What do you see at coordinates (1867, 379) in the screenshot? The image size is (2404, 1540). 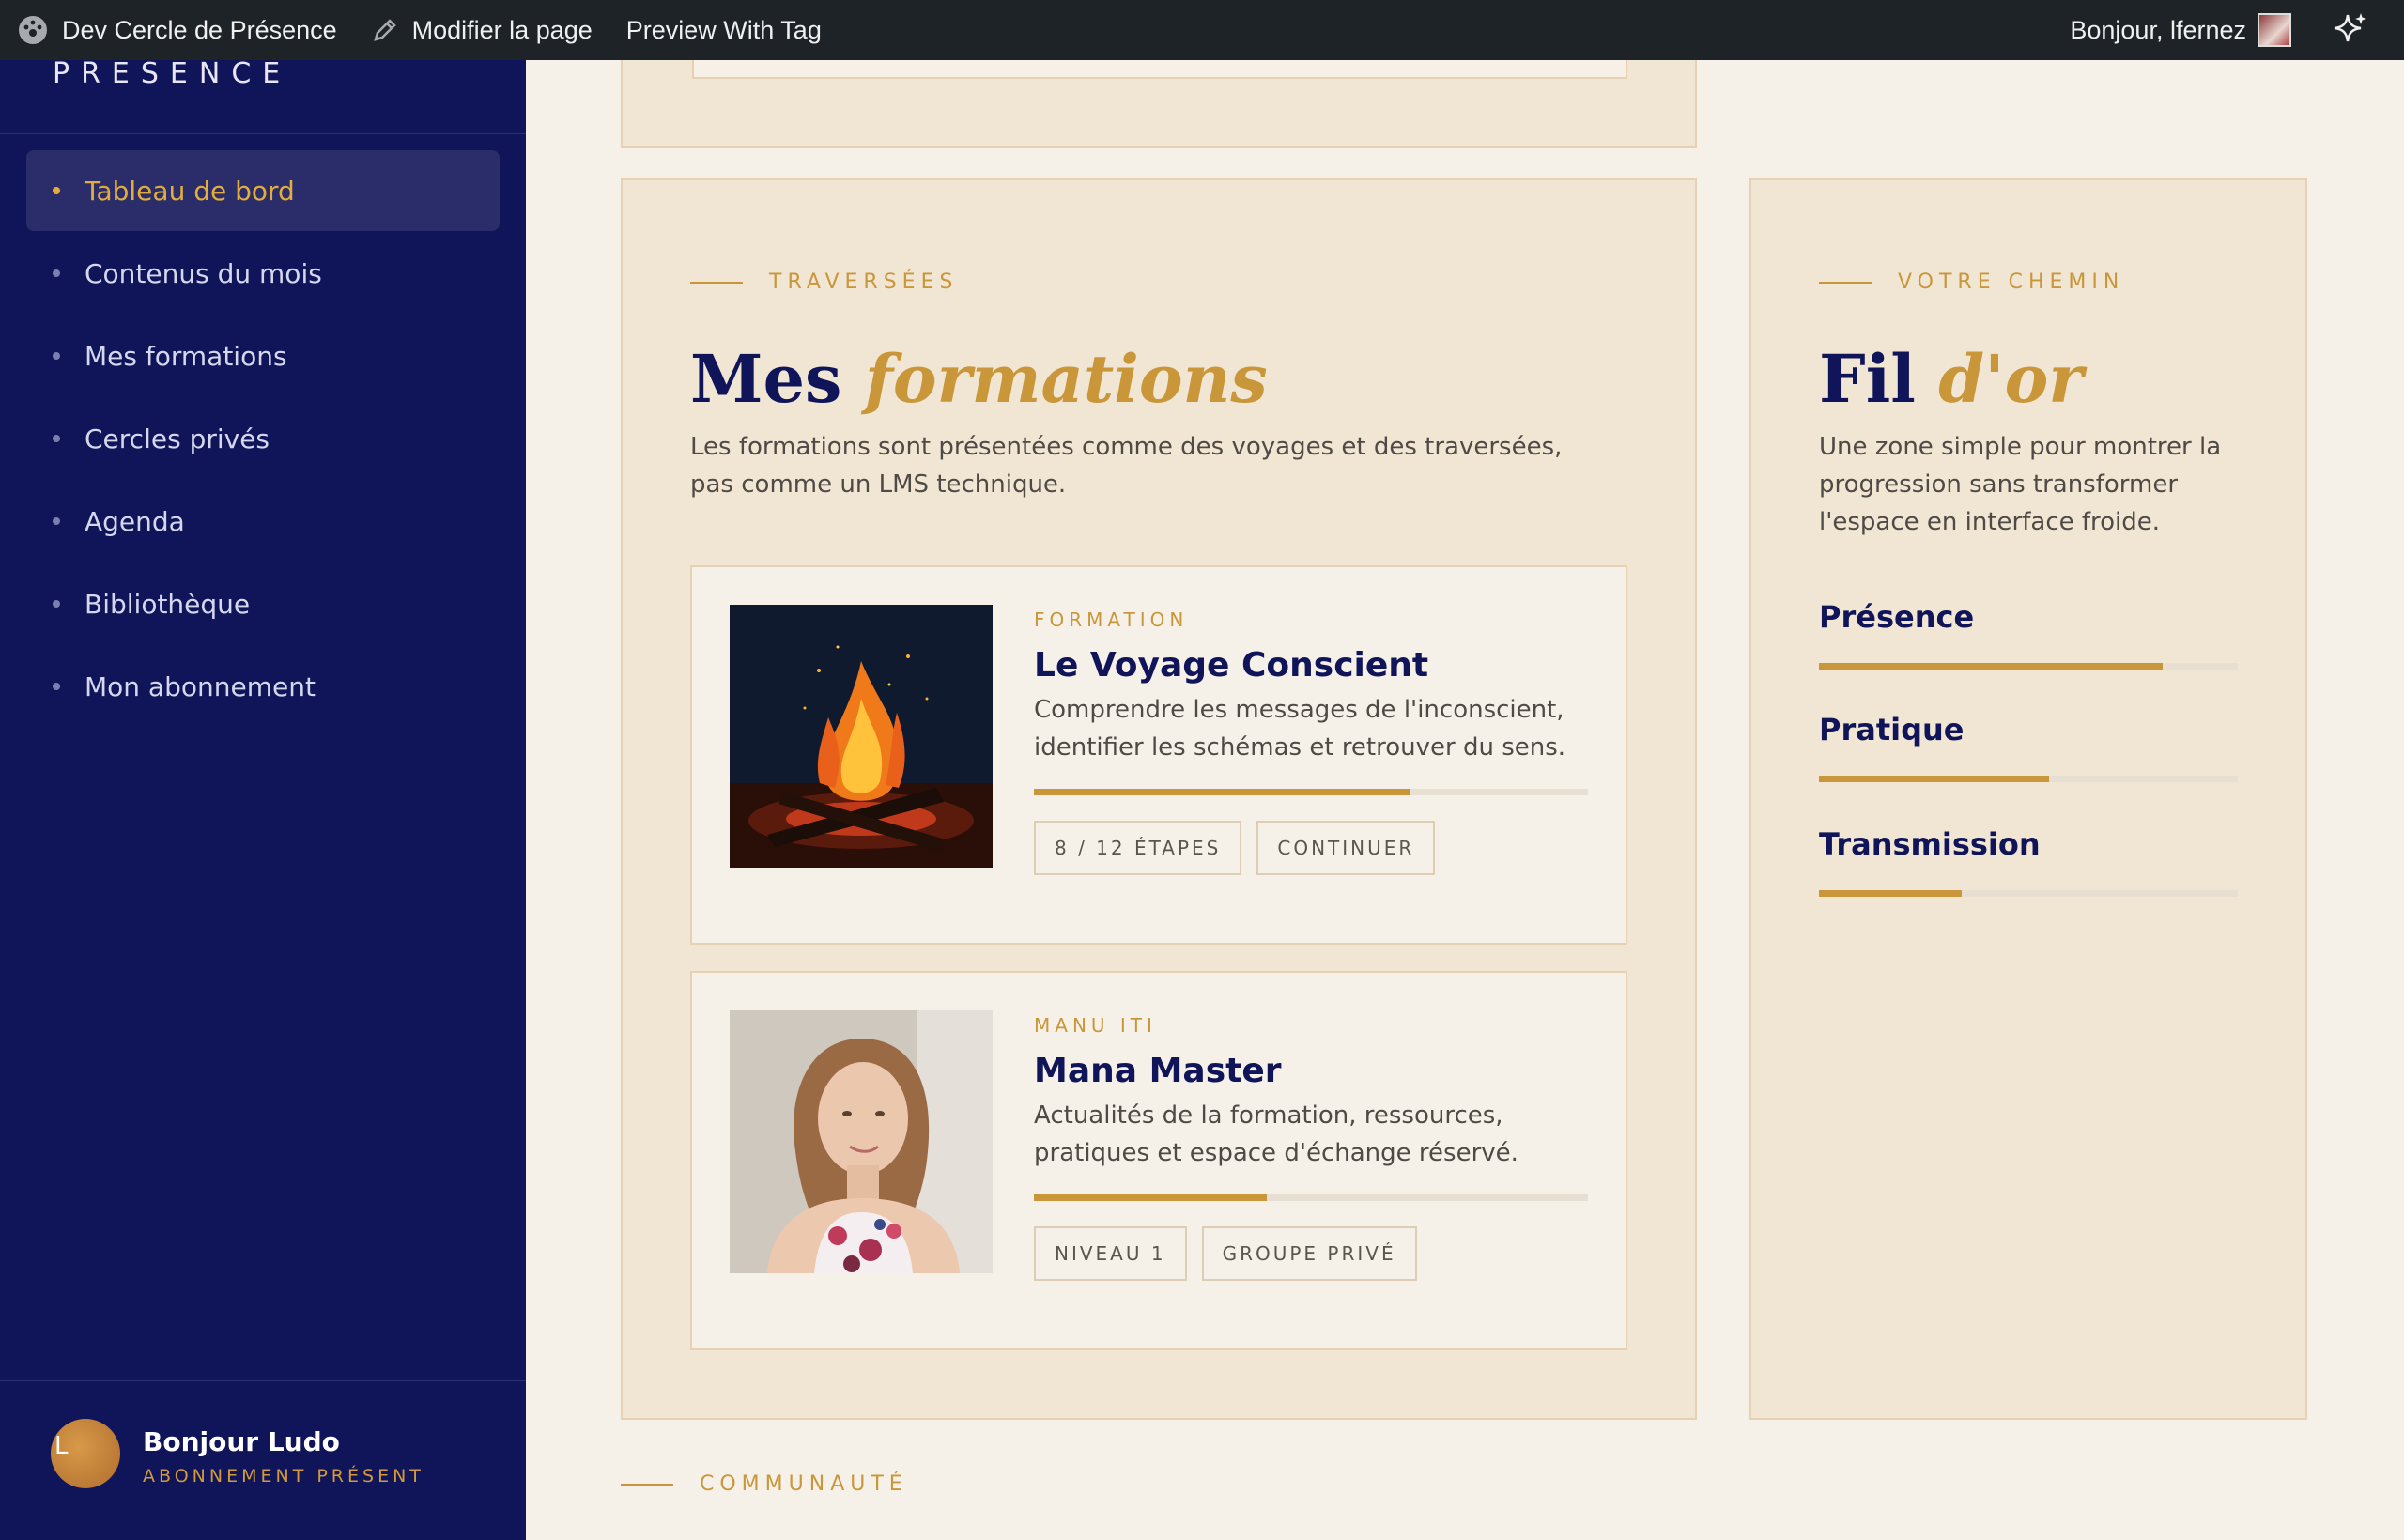 I see `title-main: Fil` at bounding box center [1867, 379].